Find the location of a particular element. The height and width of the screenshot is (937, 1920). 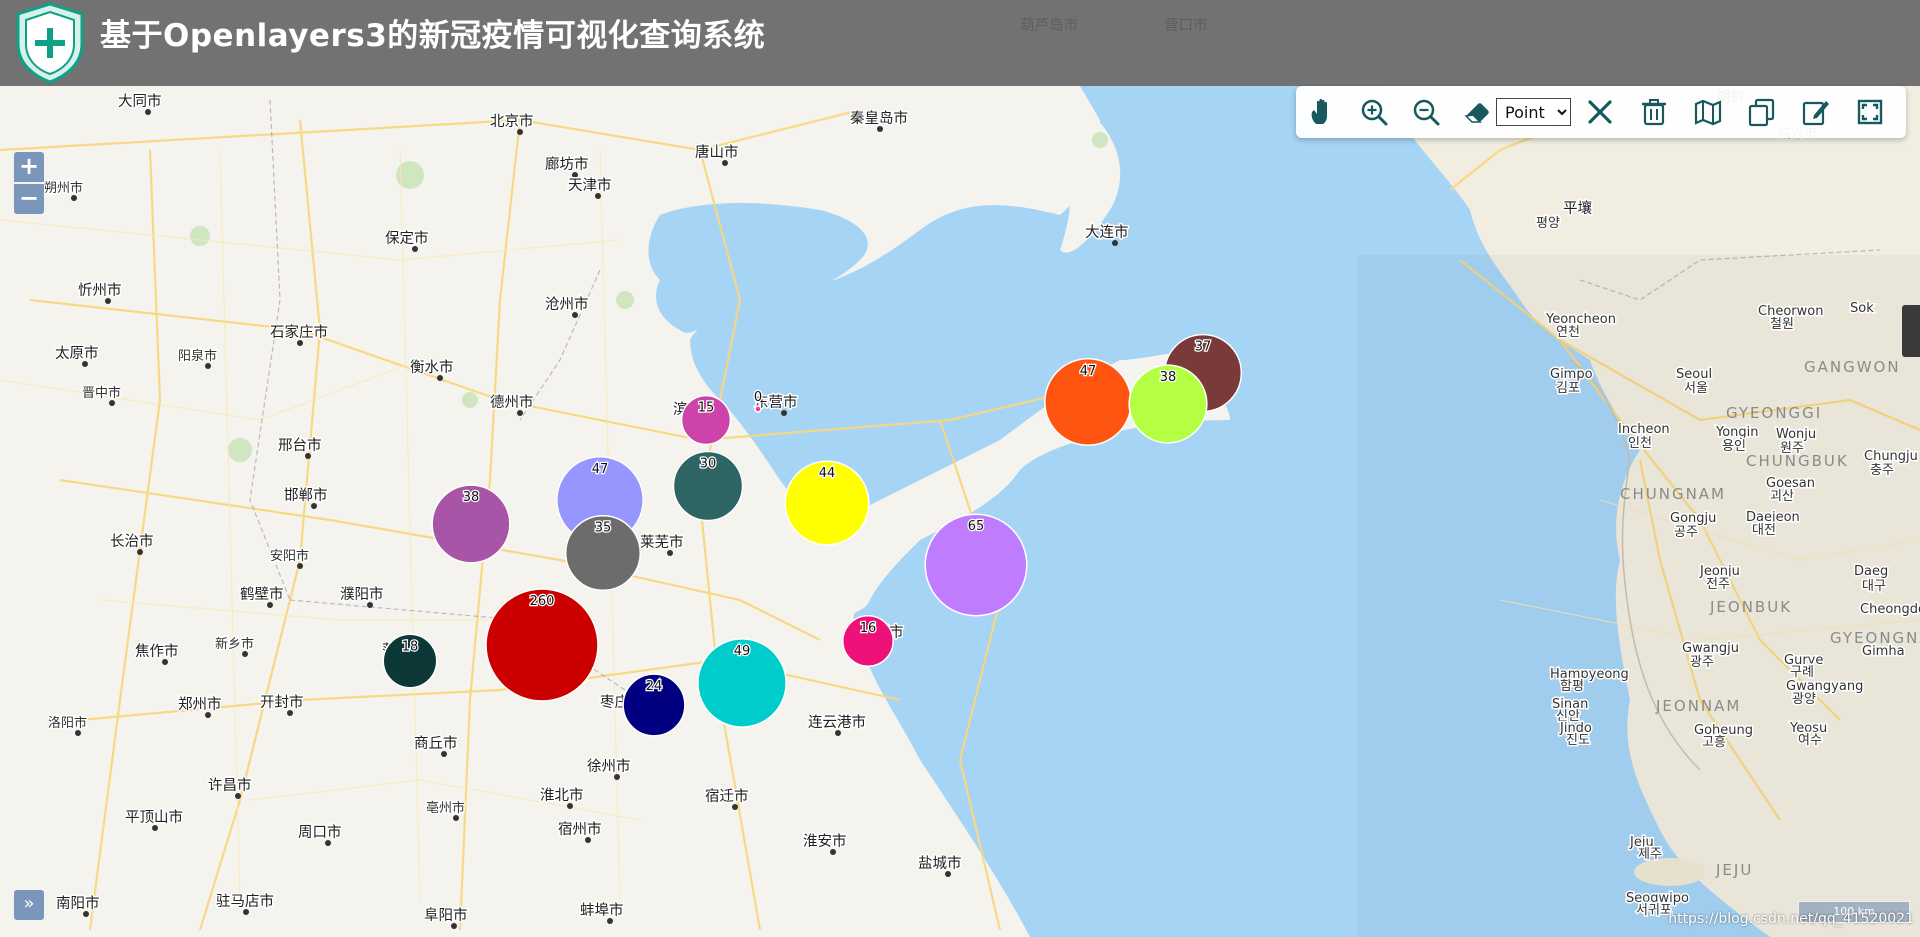

city-label: 邯郸市 is located at coordinates (306, 495).